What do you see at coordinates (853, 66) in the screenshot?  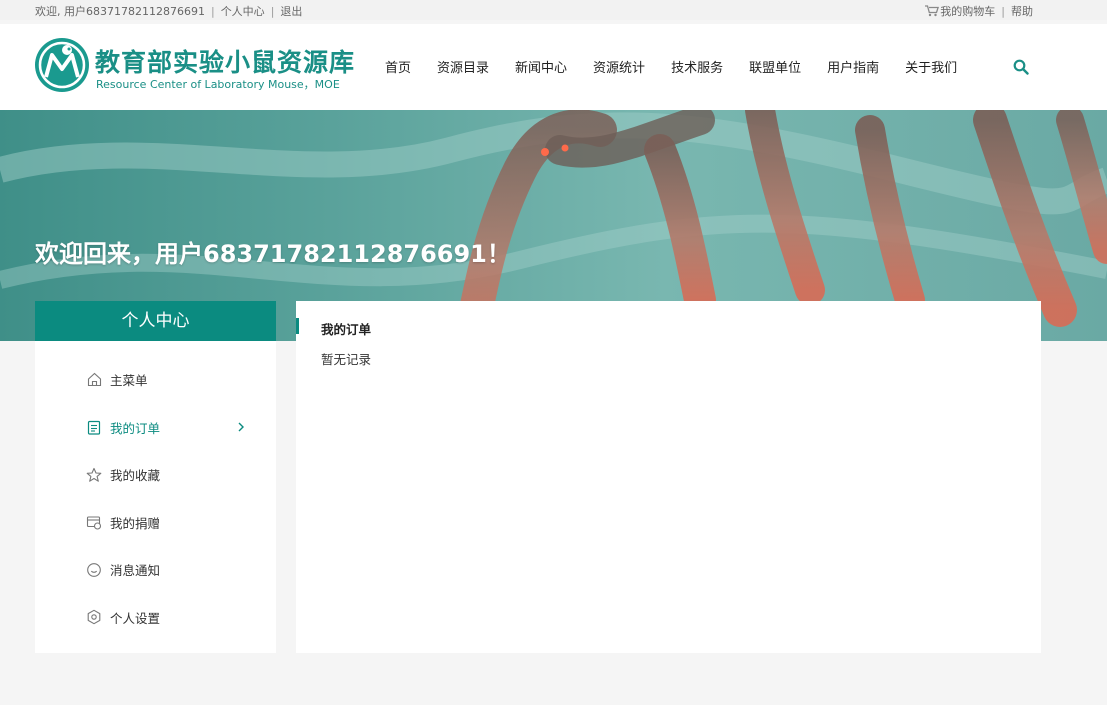 I see `nav-item-guide: 用户指南` at bounding box center [853, 66].